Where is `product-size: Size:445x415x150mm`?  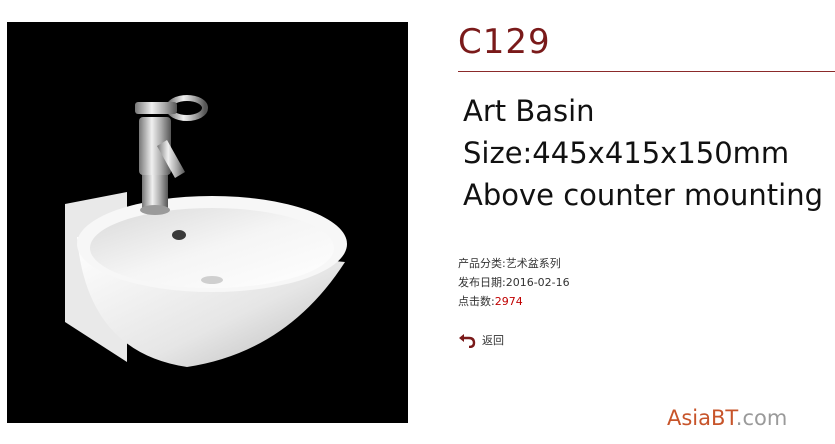 product-size: Size:445x415x150mm is located at coordinates (626, 153).